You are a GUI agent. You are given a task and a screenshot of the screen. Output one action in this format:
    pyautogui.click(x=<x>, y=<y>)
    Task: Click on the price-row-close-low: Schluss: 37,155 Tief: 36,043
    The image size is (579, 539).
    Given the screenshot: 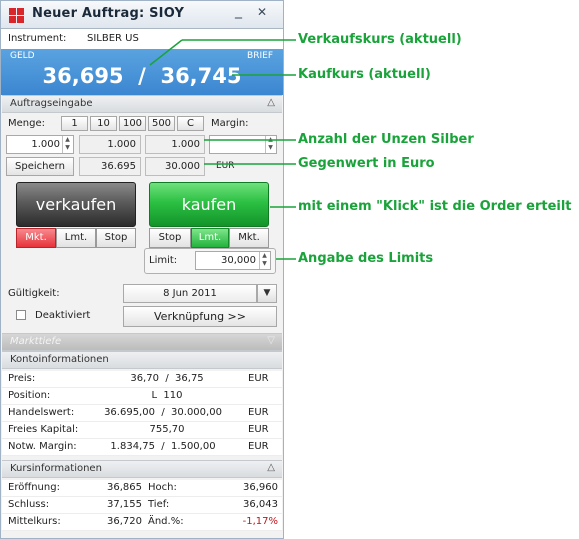 What is the action you would take?
    pyautogui.click(x=142, y=505)
    